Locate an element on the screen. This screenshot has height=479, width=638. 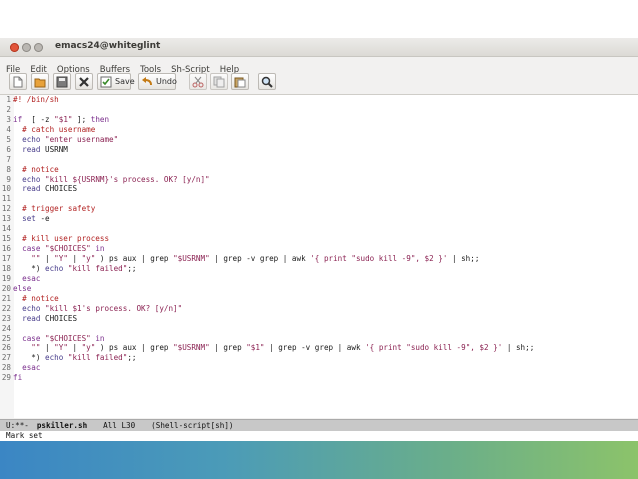
code-token: | grep -v grep | awk is located at coordinates (315, 348).